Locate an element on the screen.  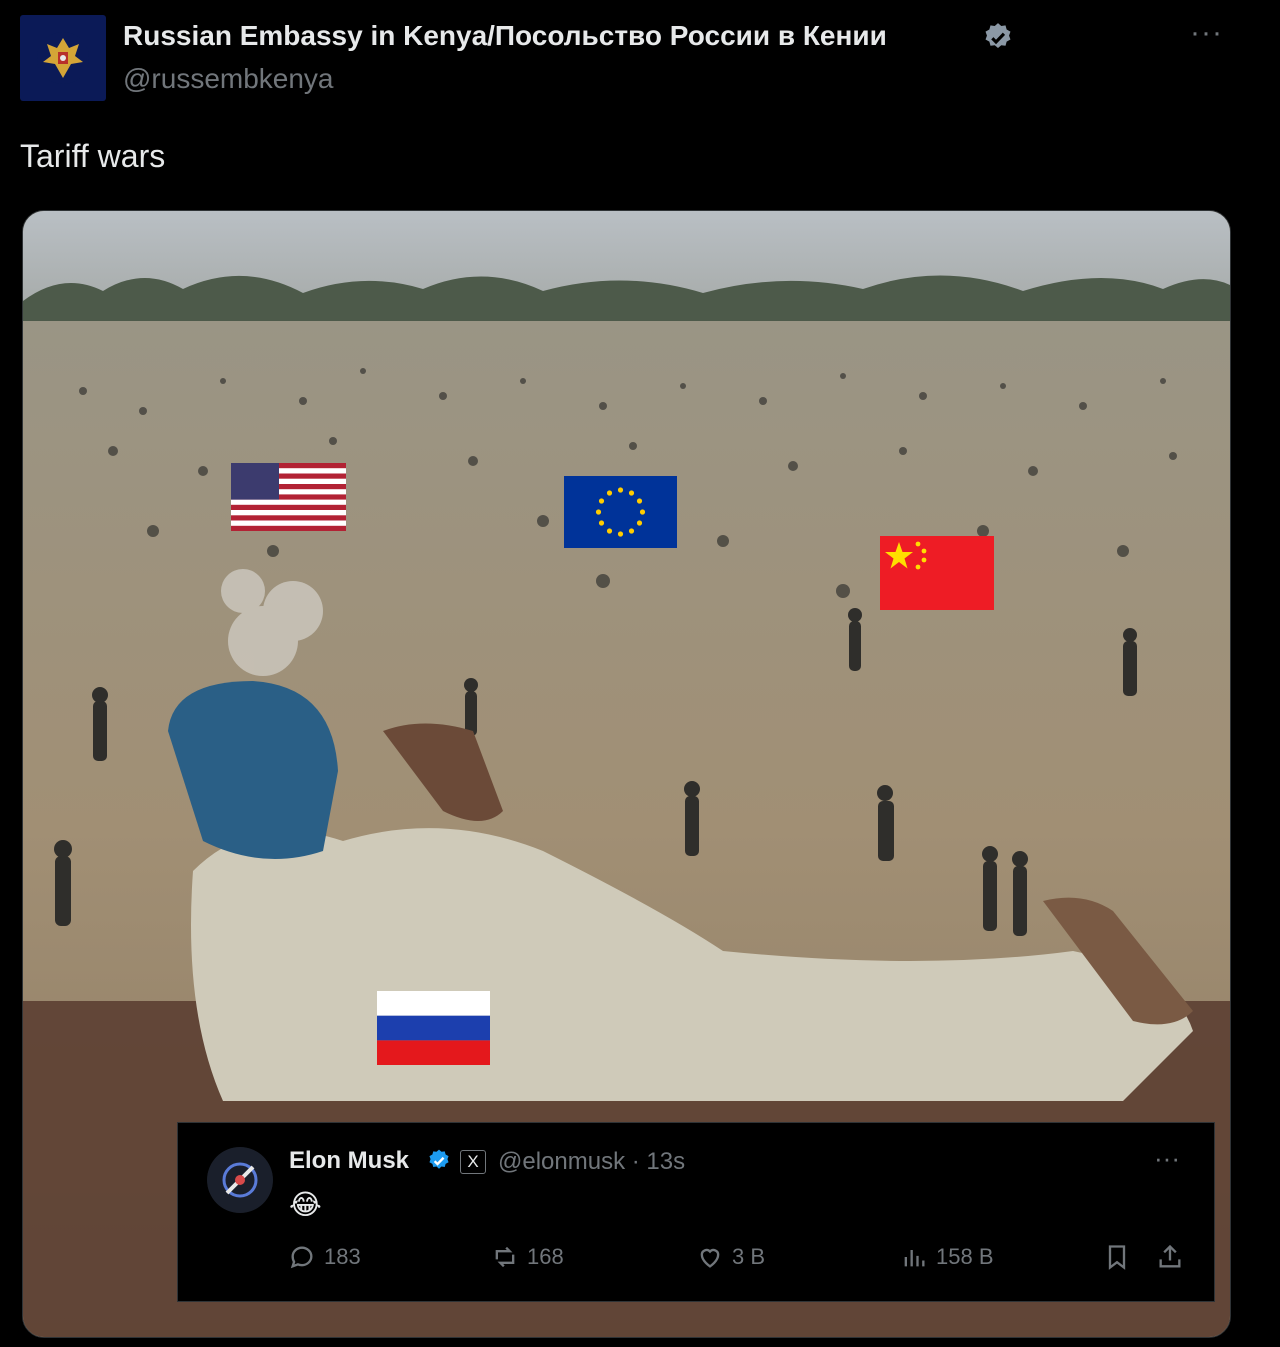
repost-icon is located at coordinates (505, 1257).